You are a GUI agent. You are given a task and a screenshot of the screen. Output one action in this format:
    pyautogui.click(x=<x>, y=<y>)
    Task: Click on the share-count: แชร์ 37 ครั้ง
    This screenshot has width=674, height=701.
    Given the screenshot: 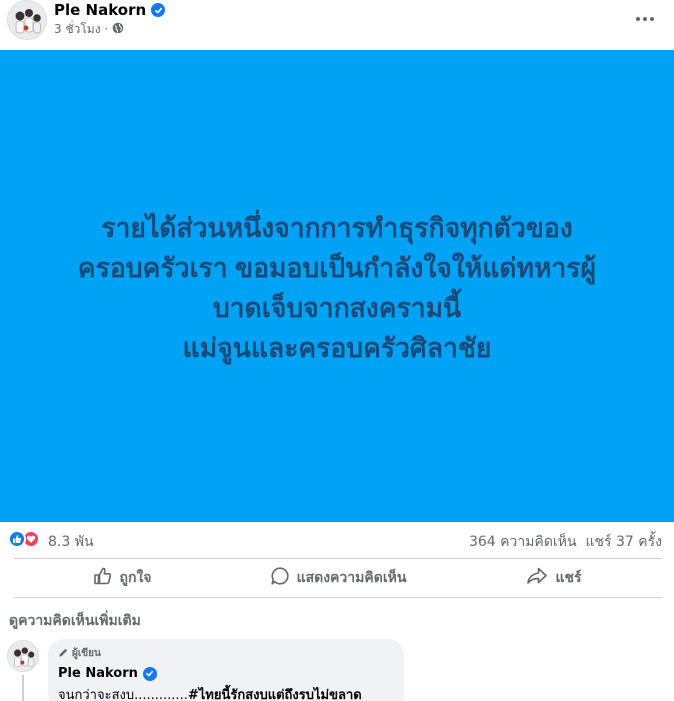 What is the action you would take?
    pyautogui.click(x=624, y=542)
    